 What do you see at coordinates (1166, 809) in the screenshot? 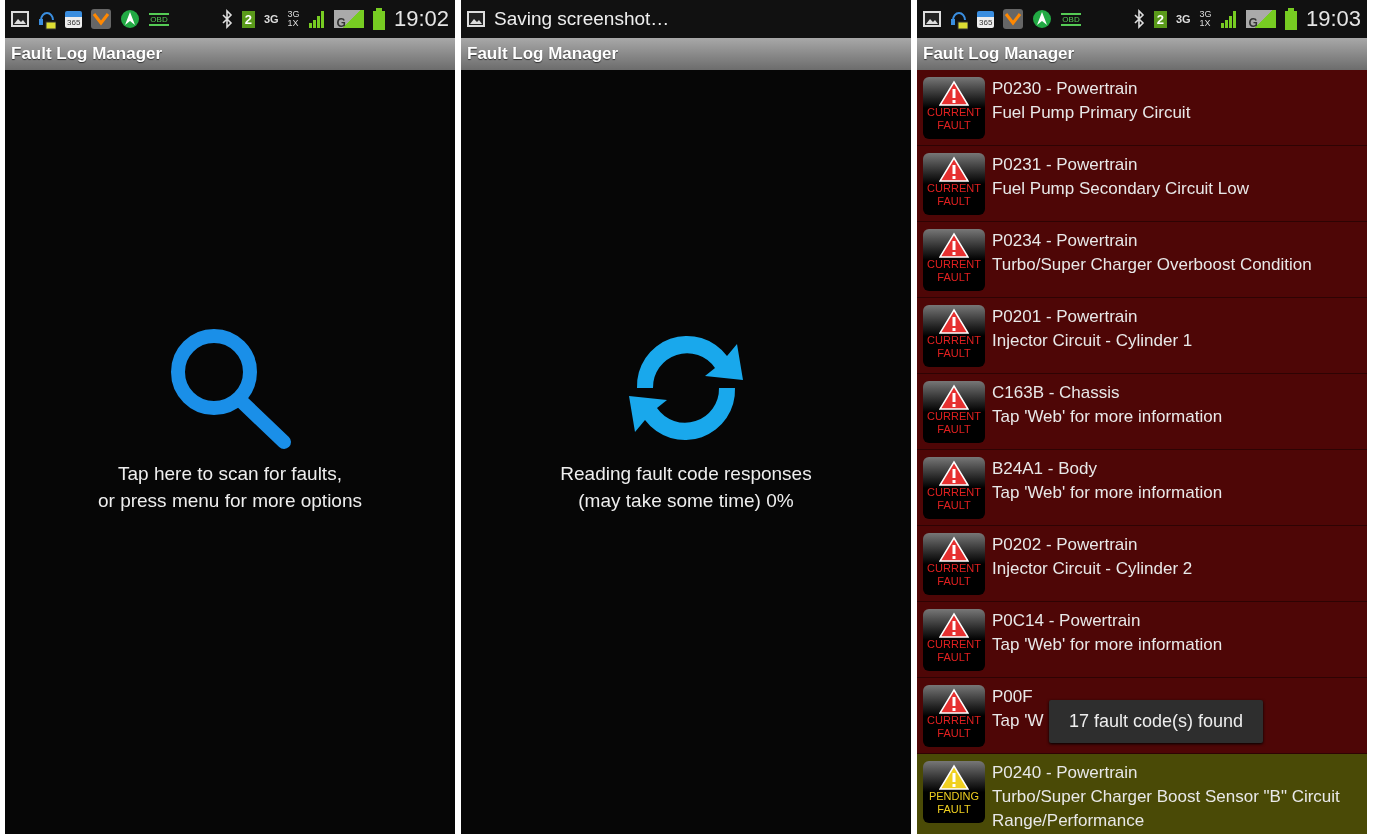
I see `fault-description: Turbo/Super Charger Boost Sensor "B" Circuit Range/Performance` at bounding box center [1166, 809].